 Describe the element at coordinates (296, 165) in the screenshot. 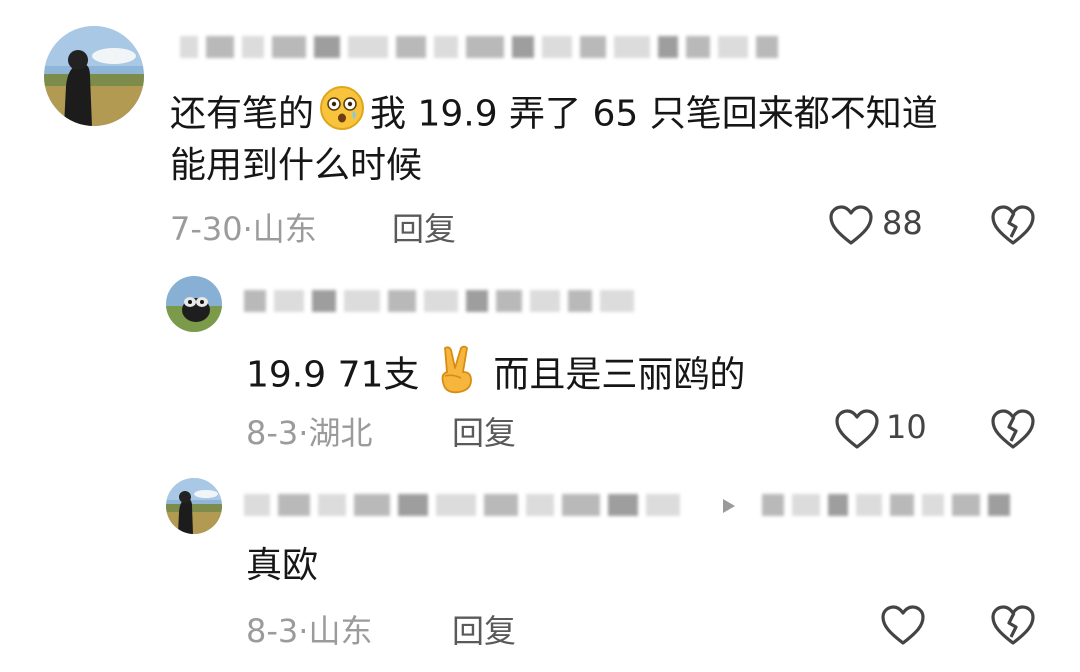

I see `comment-text-line2: 能用到什么时候` at that location.